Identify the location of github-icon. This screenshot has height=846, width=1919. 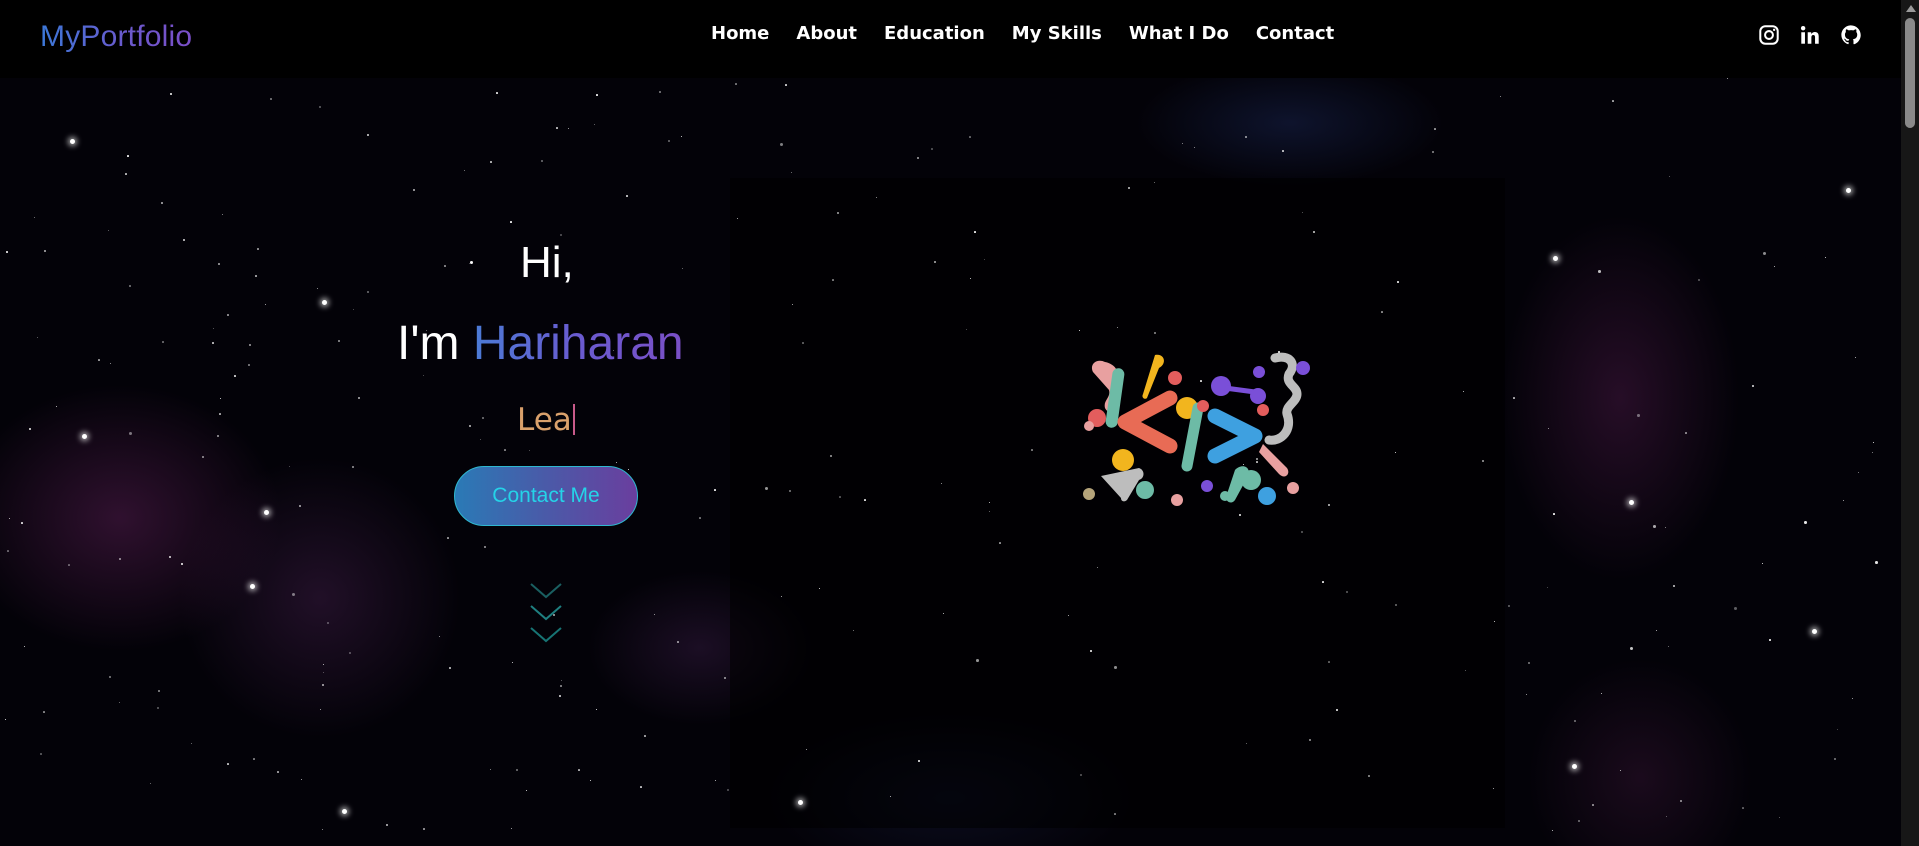
(1851, 35).